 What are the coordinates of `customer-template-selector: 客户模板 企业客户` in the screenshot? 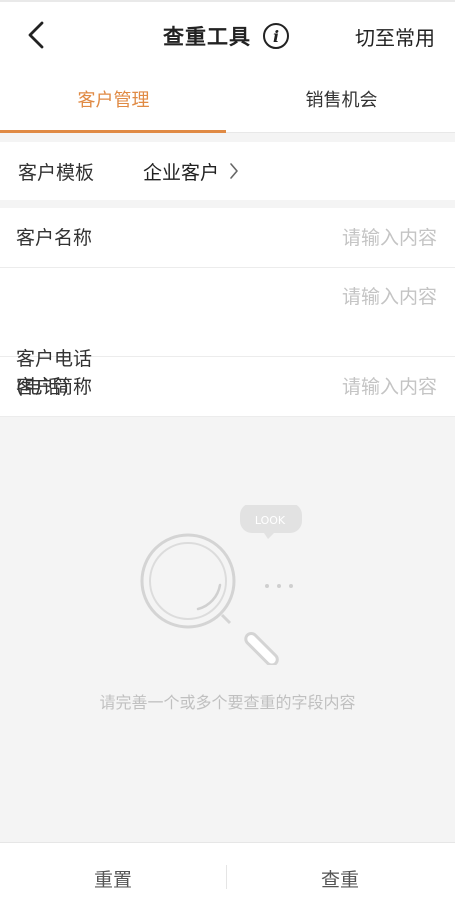 It's located at (227, 171).